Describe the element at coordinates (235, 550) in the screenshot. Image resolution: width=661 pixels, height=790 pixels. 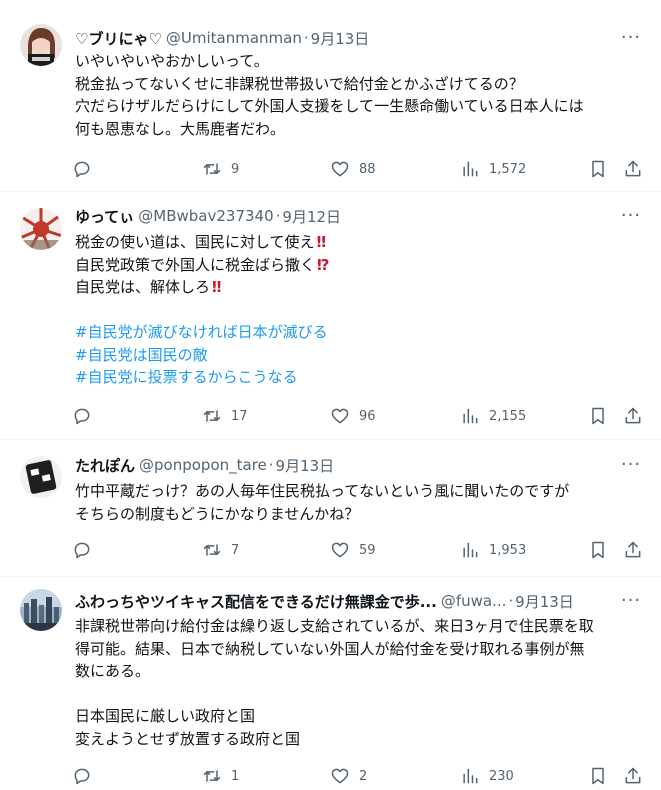
I see `retweet-count: 7` at that location.